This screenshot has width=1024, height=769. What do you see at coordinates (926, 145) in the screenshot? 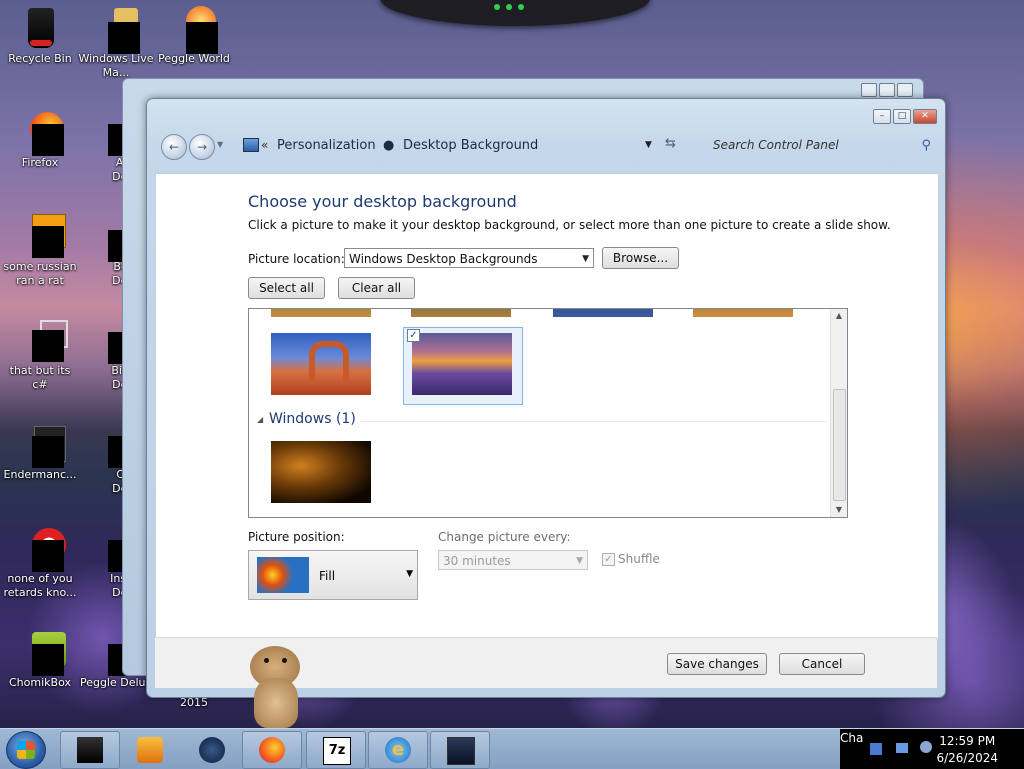
I see `search-icon: ⚲` at bounding box center [926, 145].